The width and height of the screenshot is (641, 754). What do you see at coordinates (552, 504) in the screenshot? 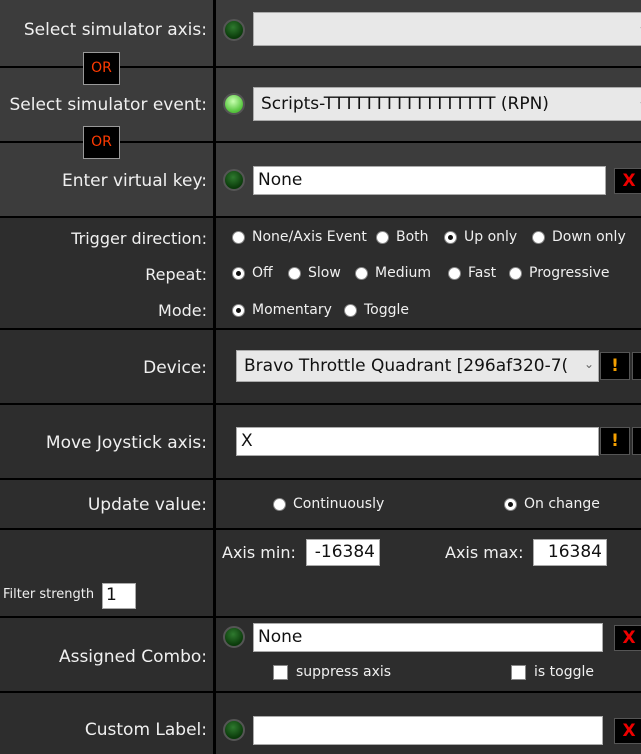
I see `update-on-change-radio: On change` at bounding box center [552, 504].